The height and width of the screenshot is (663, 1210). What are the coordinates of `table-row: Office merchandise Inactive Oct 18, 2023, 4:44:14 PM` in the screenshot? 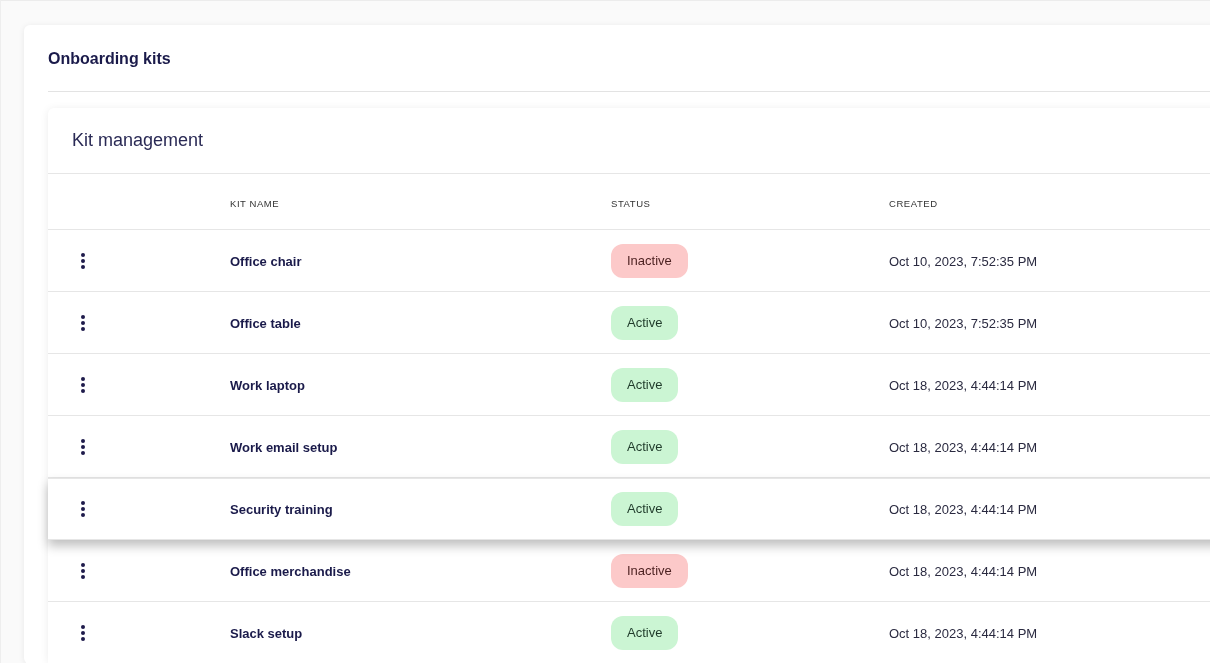 It's located at (629, 571).